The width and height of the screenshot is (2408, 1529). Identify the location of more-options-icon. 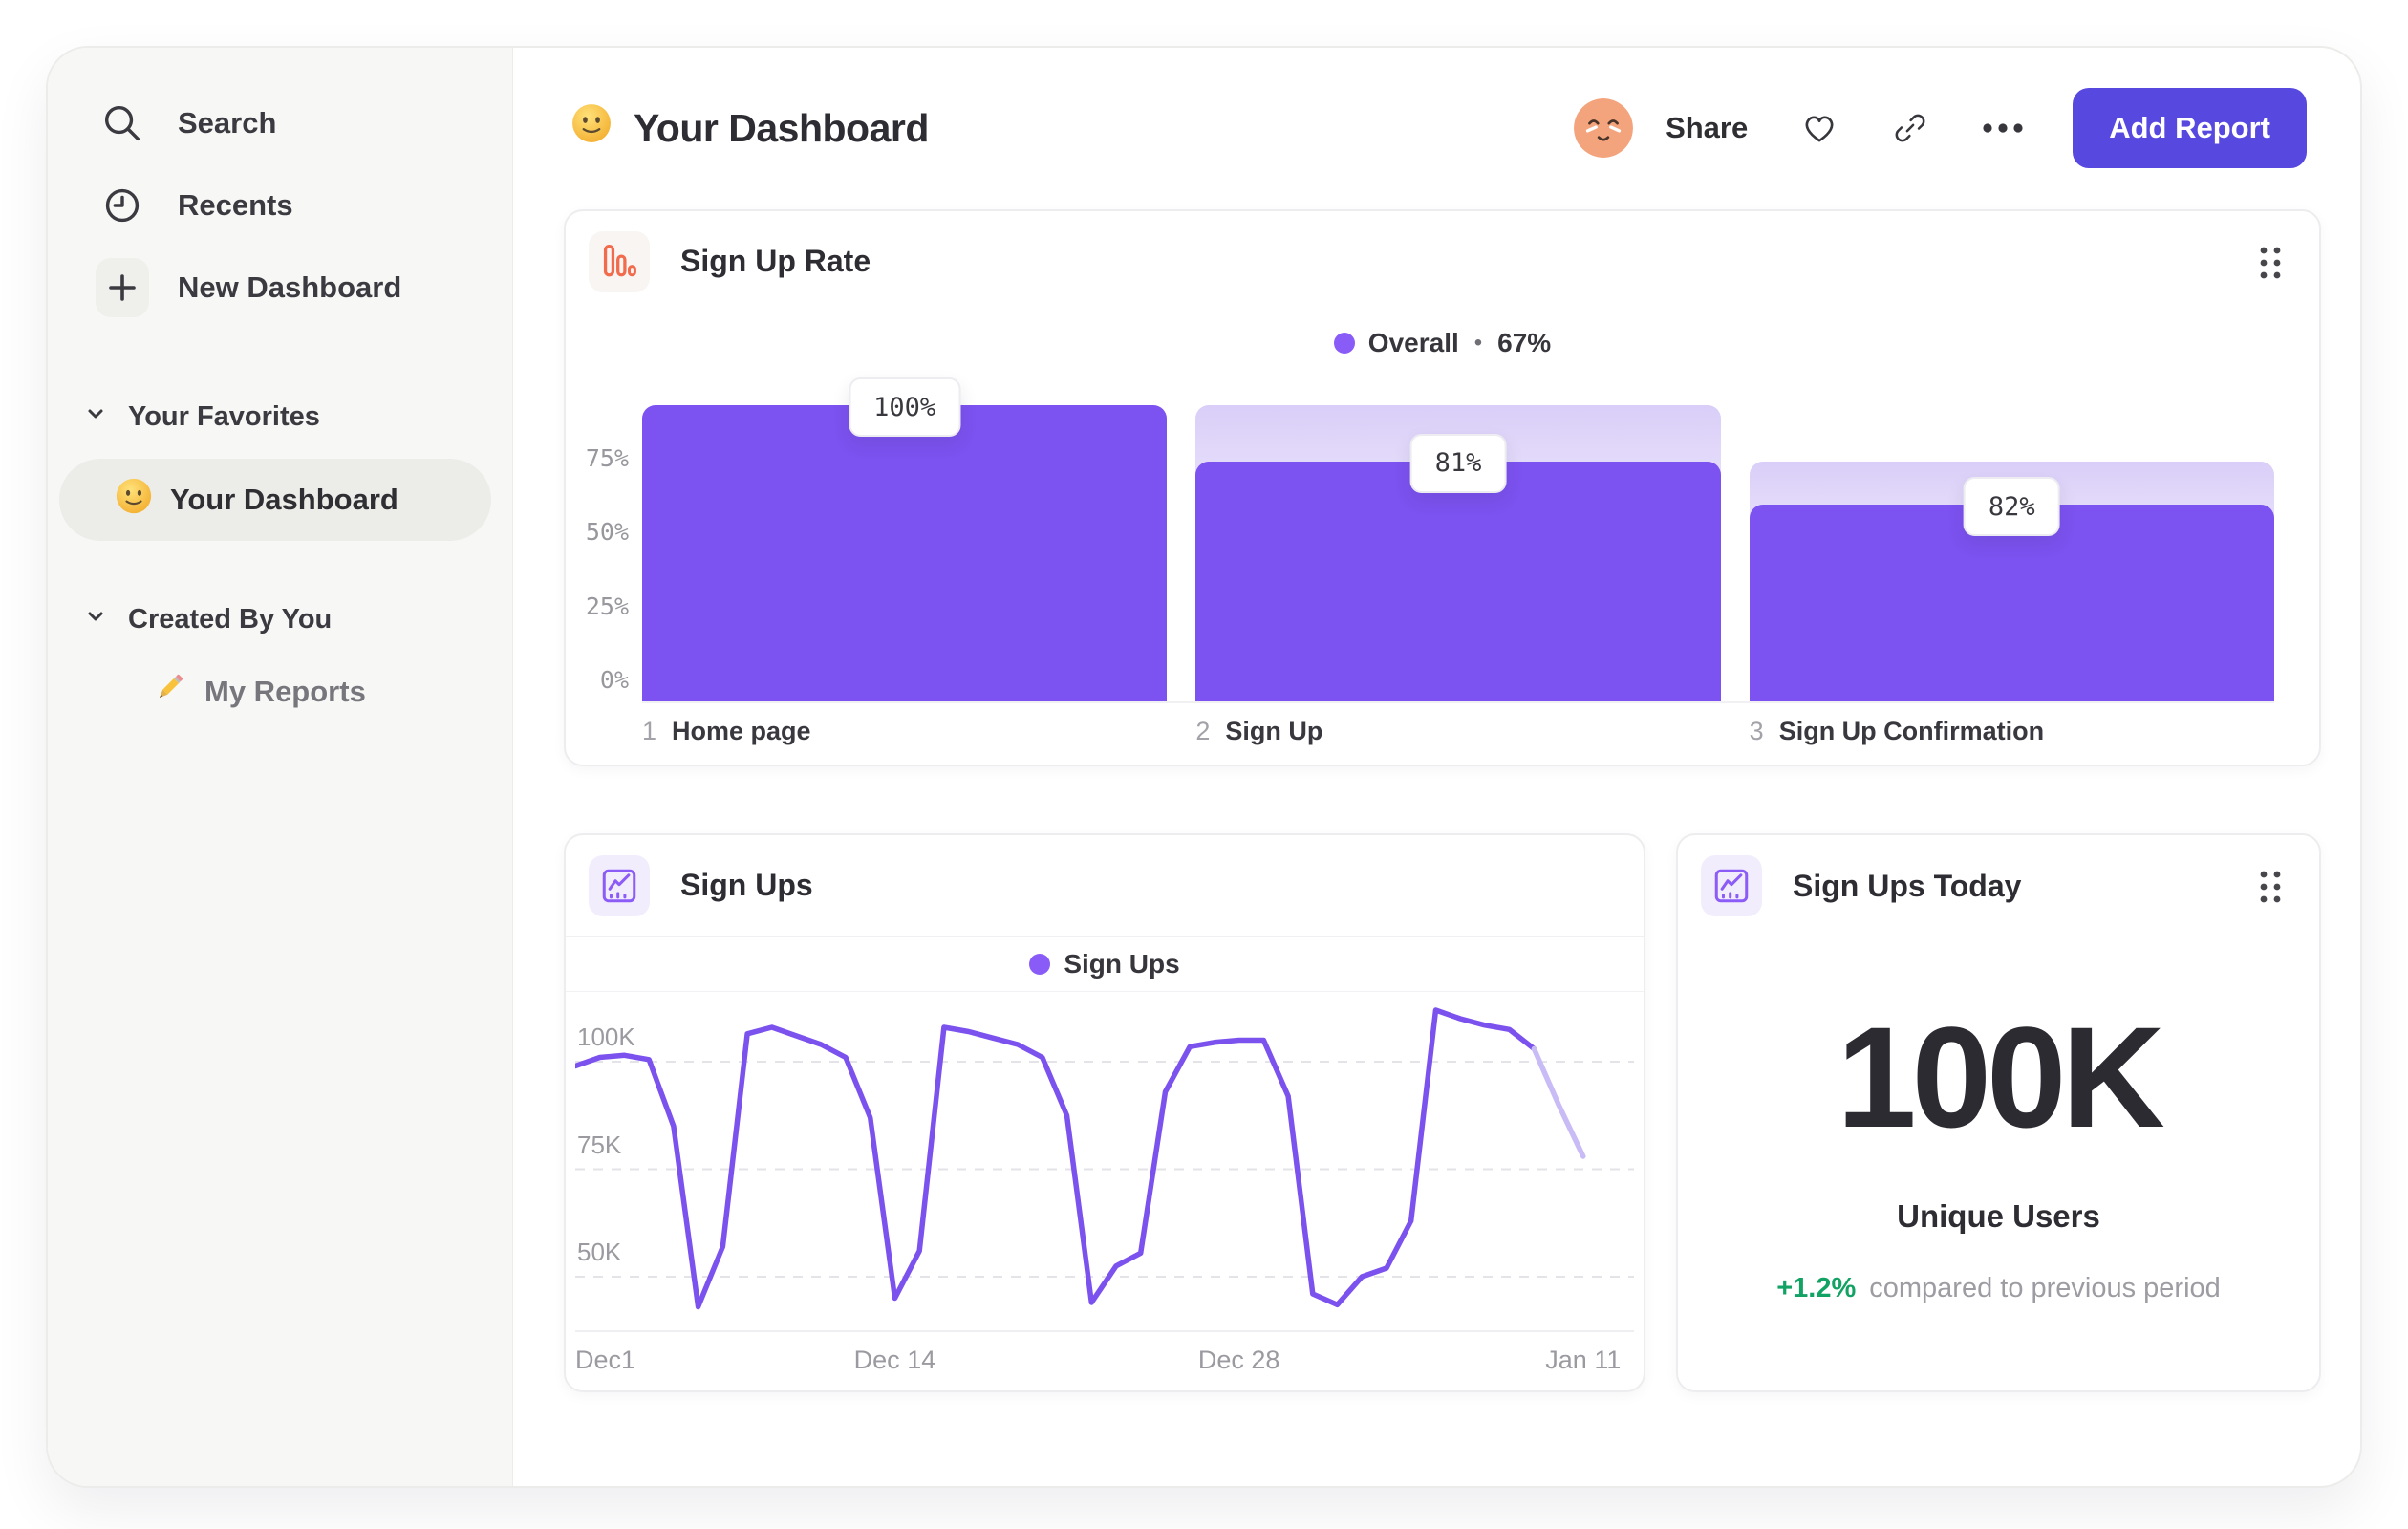
(2003, 128).